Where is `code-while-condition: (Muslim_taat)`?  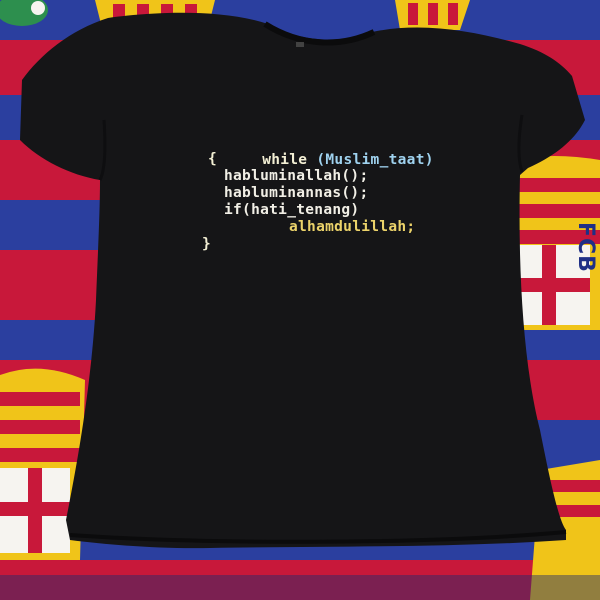 code-while-condition: (Muslim_taat) is located at coordinates (375, 159).